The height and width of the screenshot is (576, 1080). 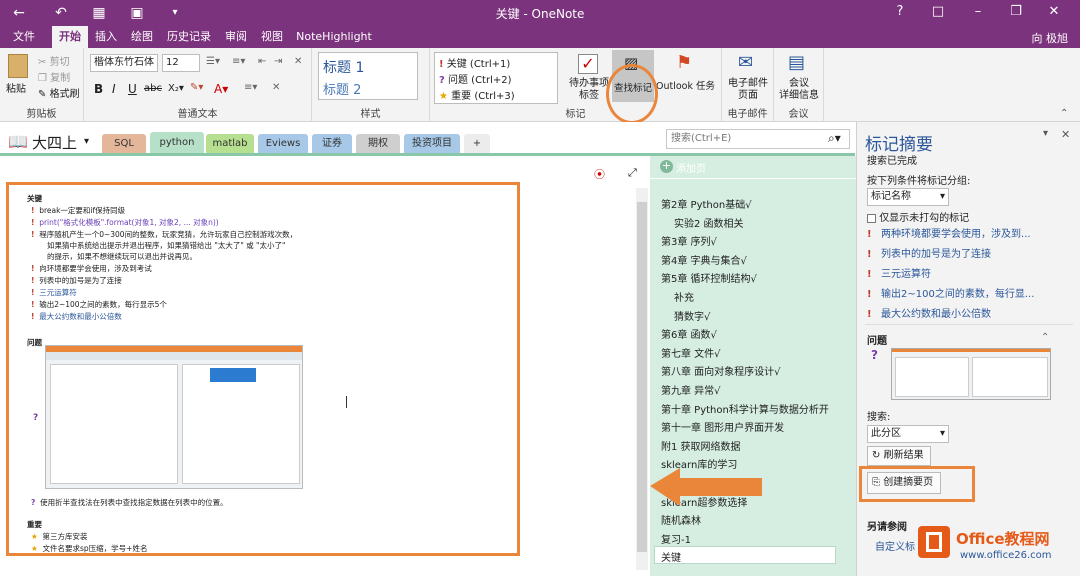 What do you see at coordinates (278, 61) in the screenshot?
I see `indent-icon: ⇥` at bounding box center [278, 61].